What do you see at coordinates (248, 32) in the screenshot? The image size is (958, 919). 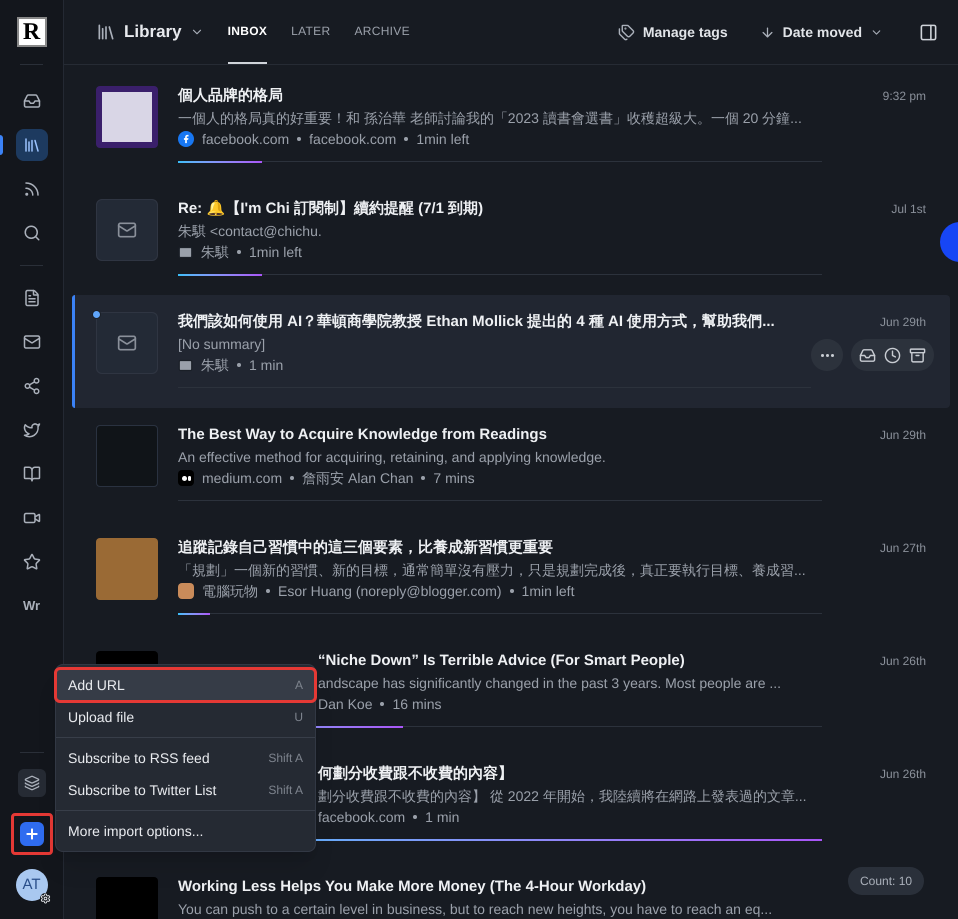 I see `tab: INBOX` at bounding box center [248, 32].